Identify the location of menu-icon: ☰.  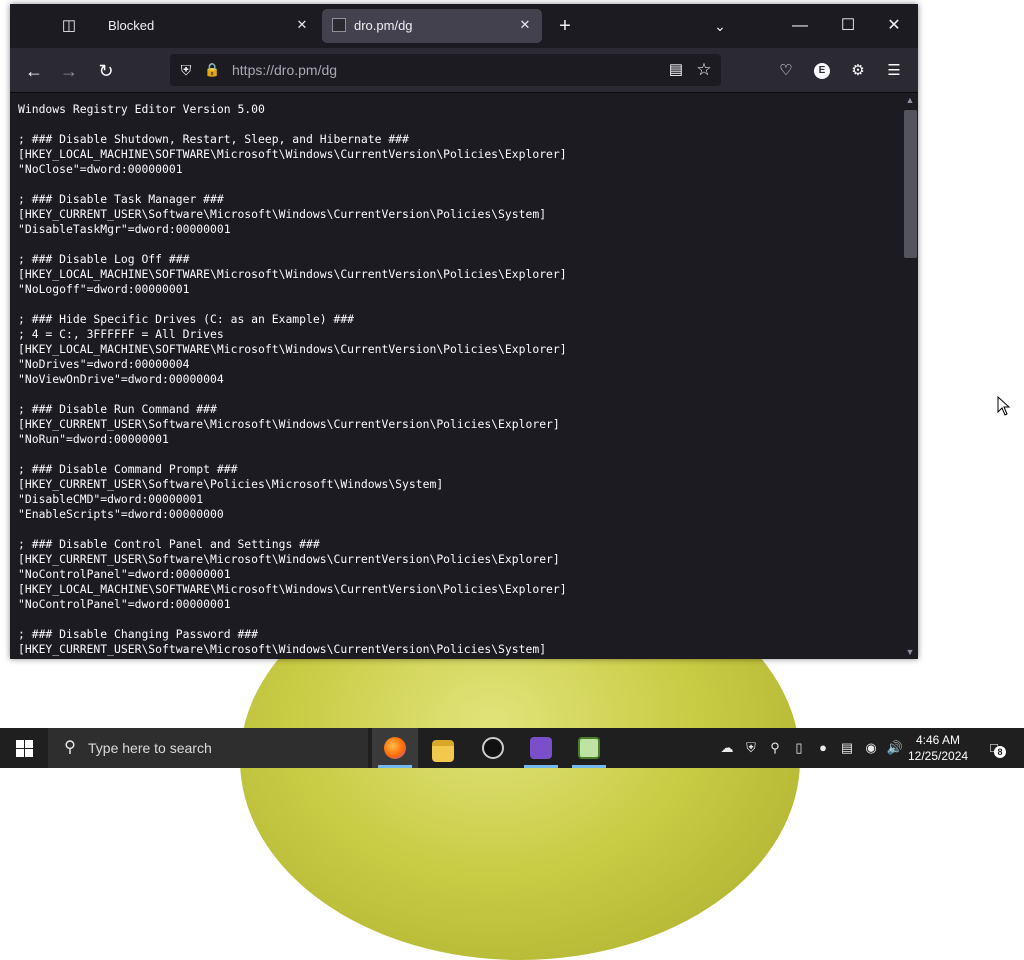
(894, 71).